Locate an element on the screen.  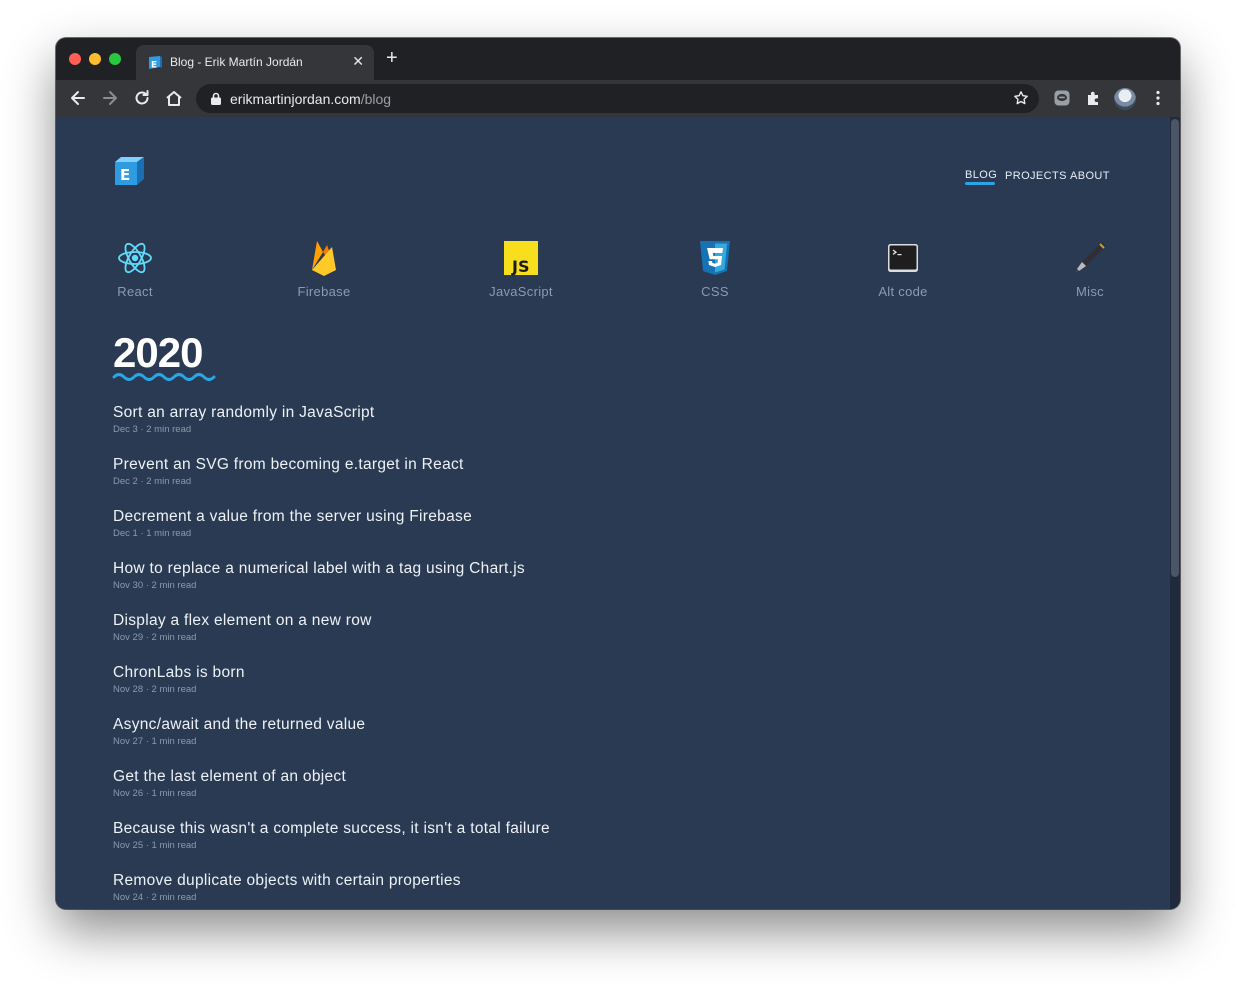
site-favicon-icon: E is located at coordinates (155, 63).